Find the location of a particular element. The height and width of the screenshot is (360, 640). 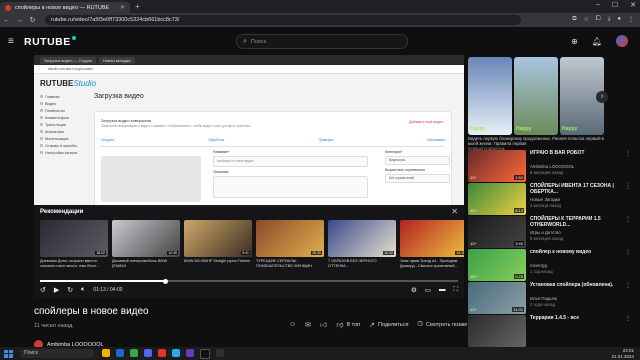

studio-sidebar-item: Настройки канала is located at coordinates (63, 152).